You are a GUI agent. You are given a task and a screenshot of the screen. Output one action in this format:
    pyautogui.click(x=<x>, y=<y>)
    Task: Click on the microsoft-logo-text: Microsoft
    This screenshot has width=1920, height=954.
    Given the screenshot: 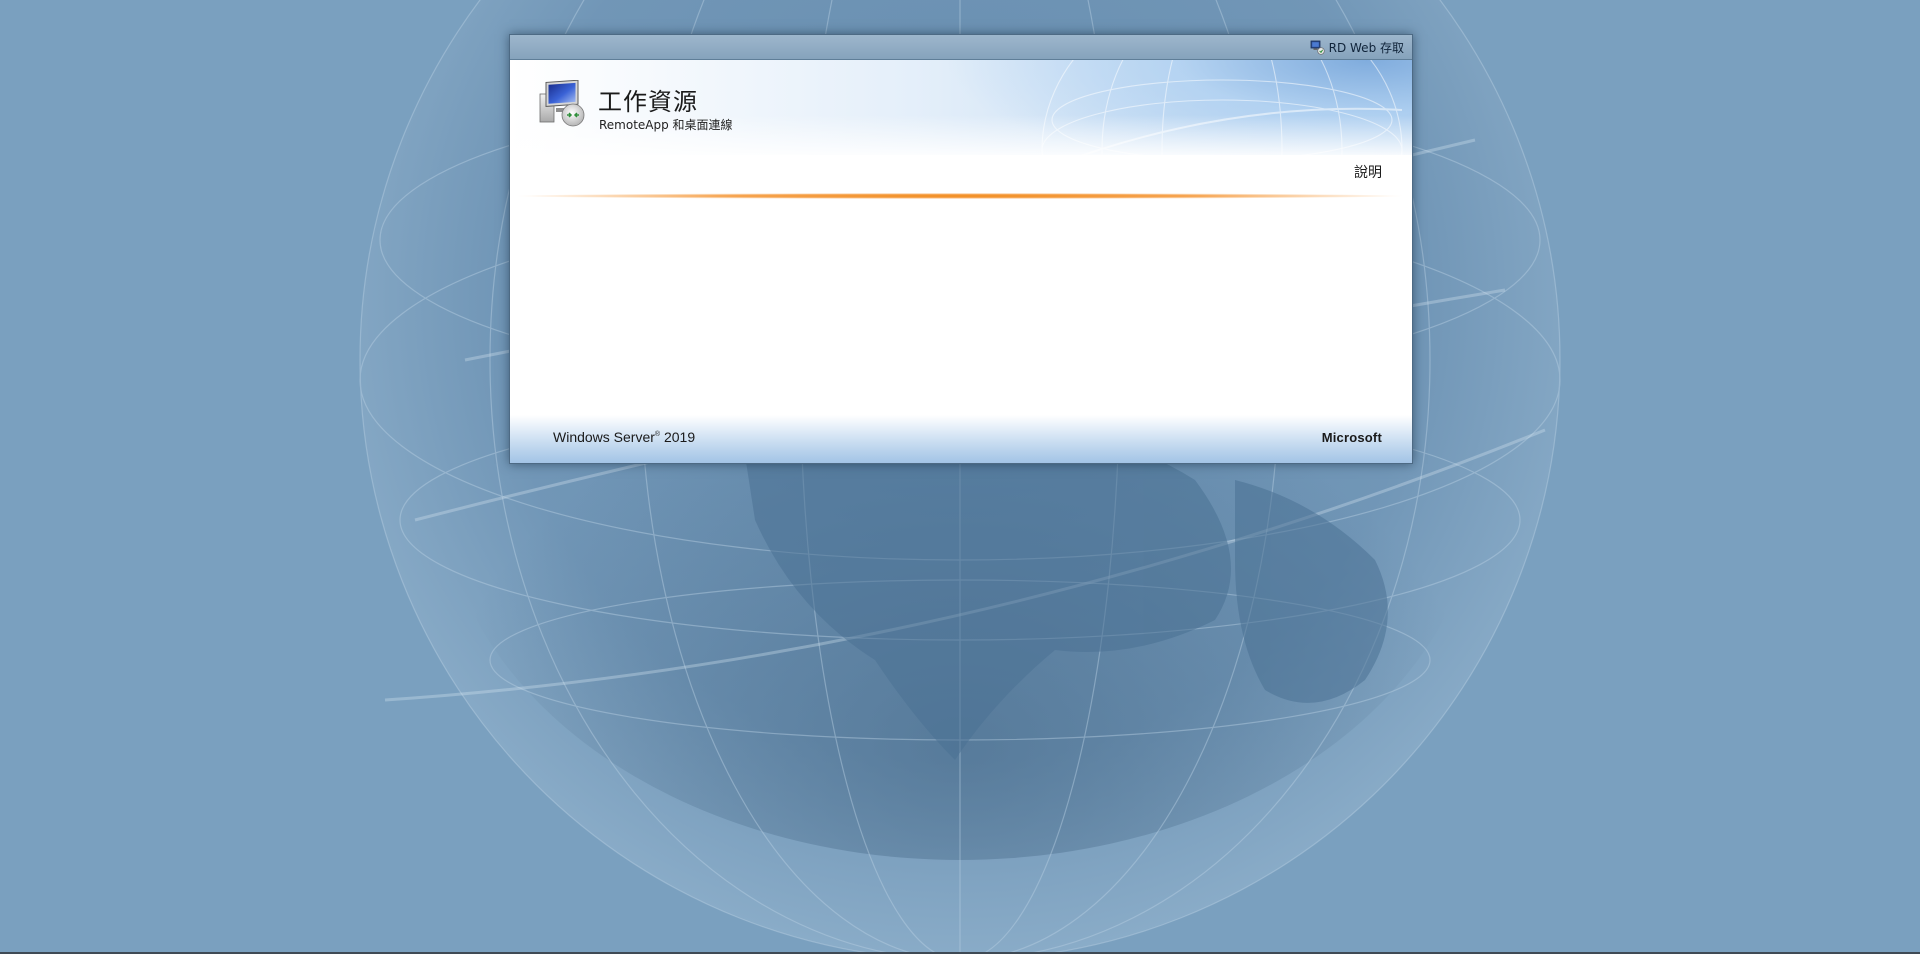 What is the action you would take?
    pyautogui.click(x=1351, y=437)
    